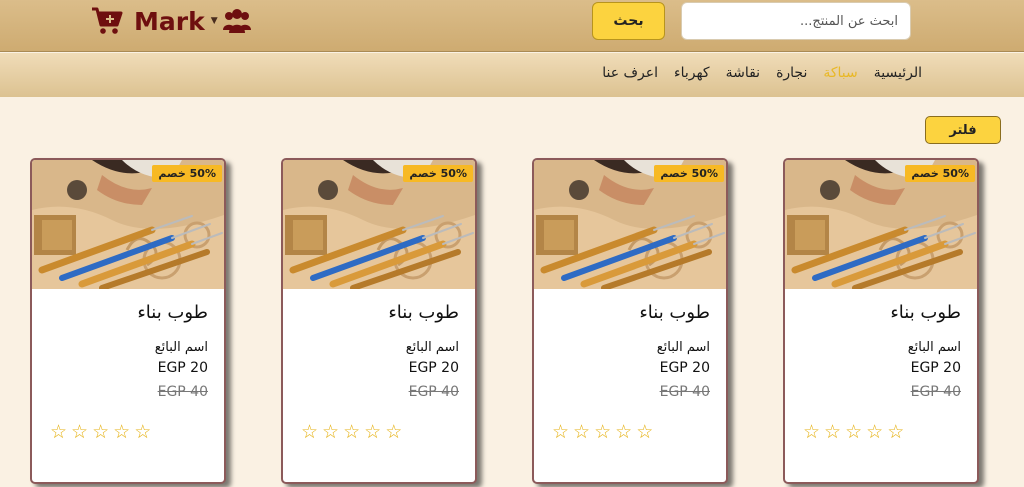 The image size is (1024, 487). Describe the element at coordinates (840, 73) in the screenshot. I see `nav-item-plumbing: سباكة` at that location.